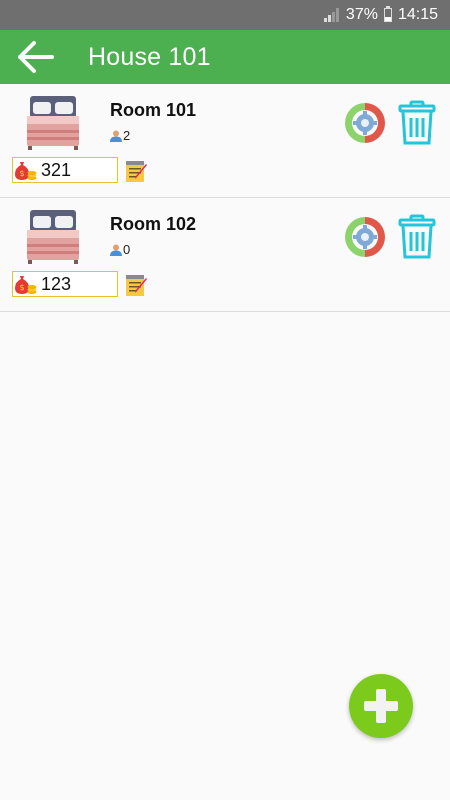 The width and height of the screenshot is (450, 800). I want to click on battery-icon, so click(387, 14).